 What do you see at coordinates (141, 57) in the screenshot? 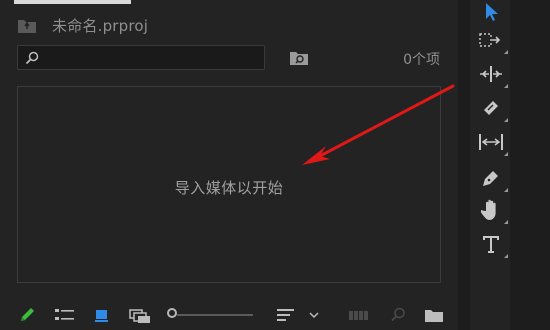
I see `search-input` at bounding box center [141, 57].